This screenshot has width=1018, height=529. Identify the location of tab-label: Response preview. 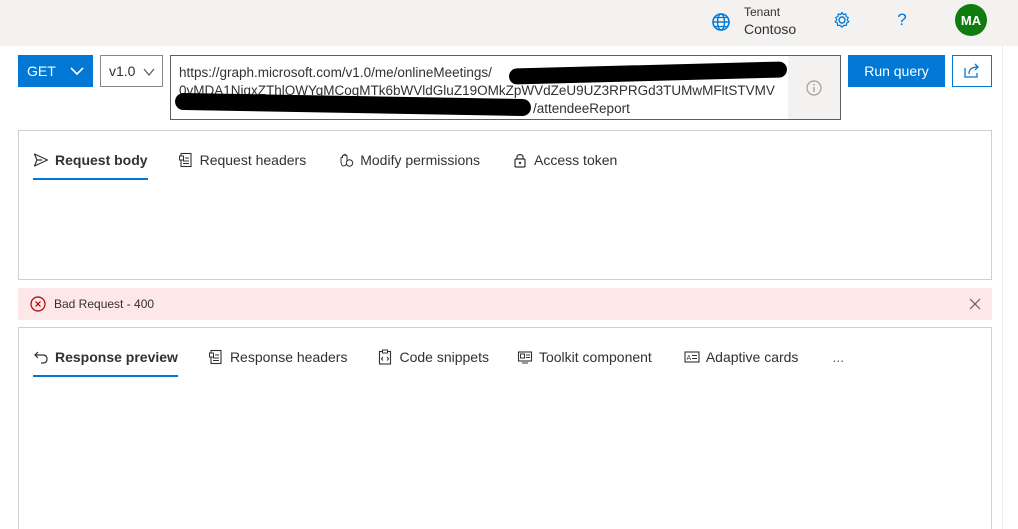
(116, 357).